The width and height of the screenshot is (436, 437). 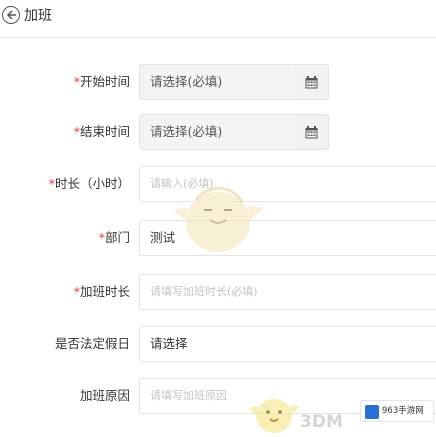 What do you see at coordinates (218, 19) in the screenshot?
I see `app-header: 加班` at bounding box center [218, 19].